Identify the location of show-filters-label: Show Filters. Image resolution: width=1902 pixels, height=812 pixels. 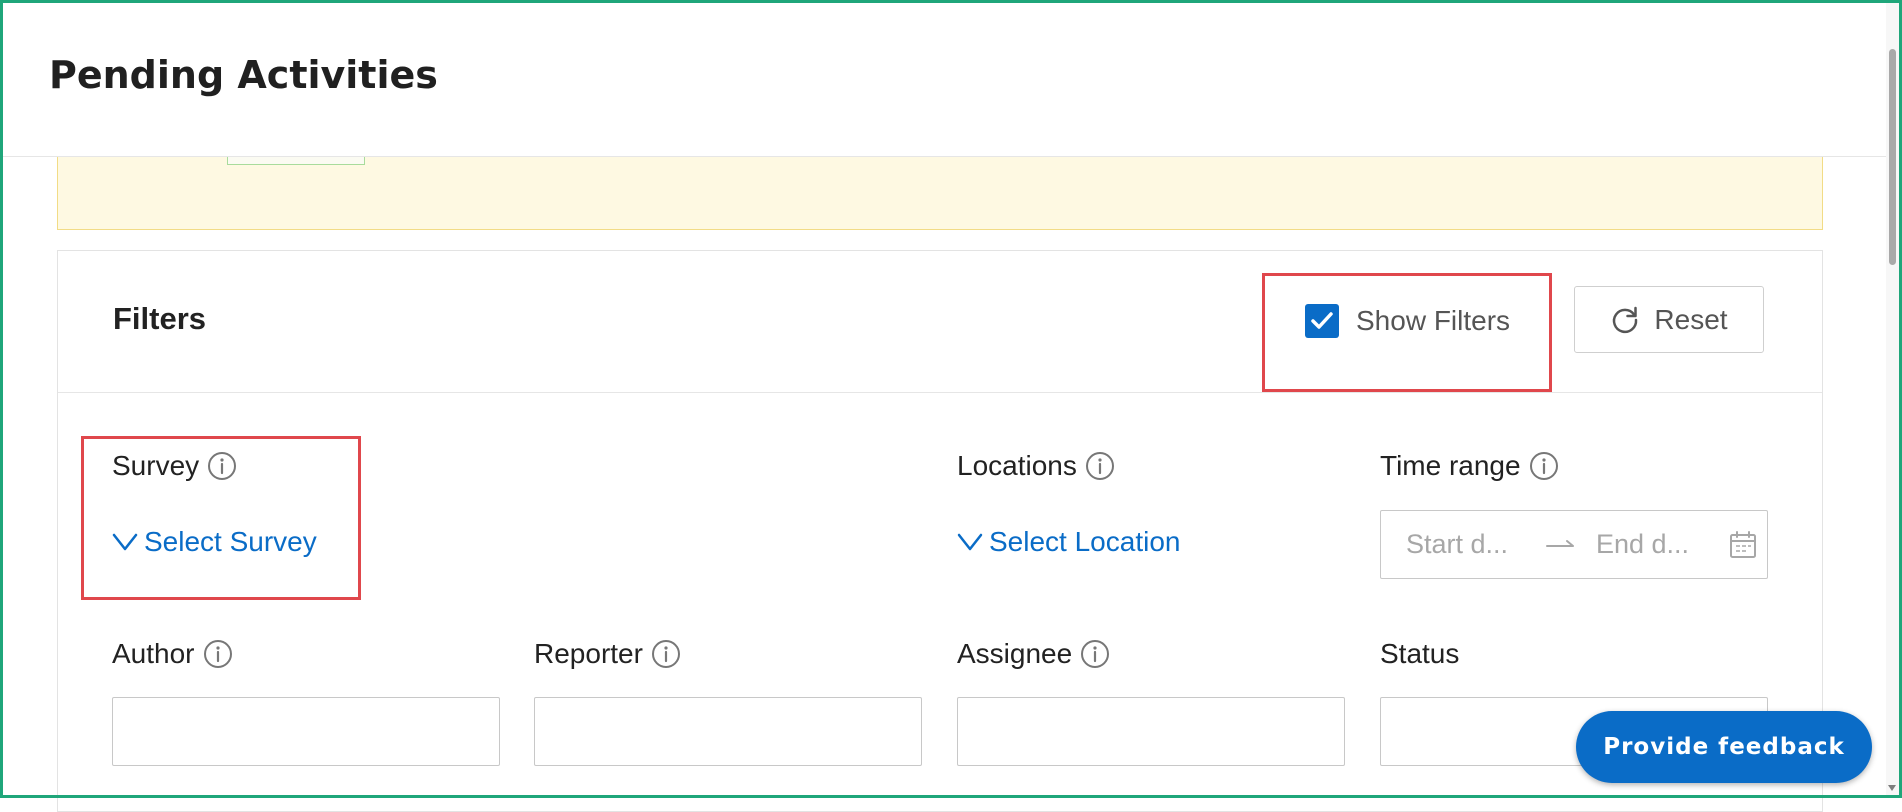
(1433, 320).